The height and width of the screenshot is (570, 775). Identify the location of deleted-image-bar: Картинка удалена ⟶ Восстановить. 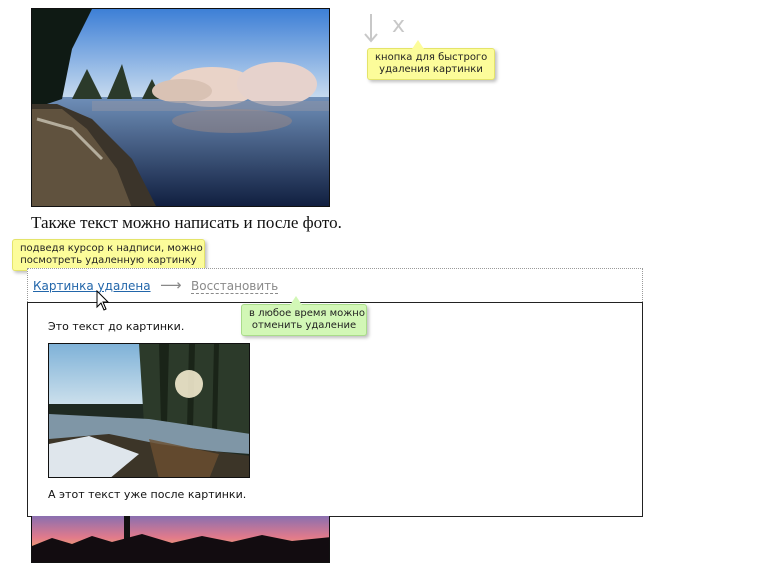
(335, 285).